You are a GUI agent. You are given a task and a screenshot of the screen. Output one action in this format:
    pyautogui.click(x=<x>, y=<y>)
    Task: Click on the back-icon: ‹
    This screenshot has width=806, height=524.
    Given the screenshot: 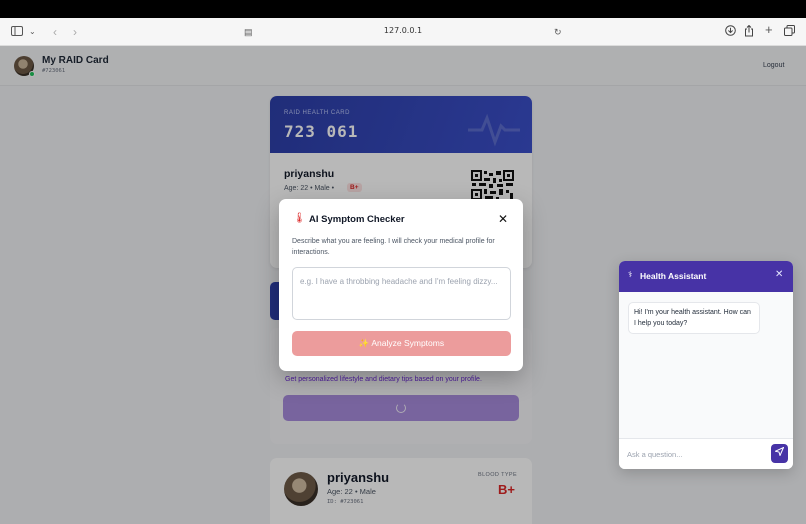 What is the action you would take?
    pyautogui.click(x=55, y=32)
    